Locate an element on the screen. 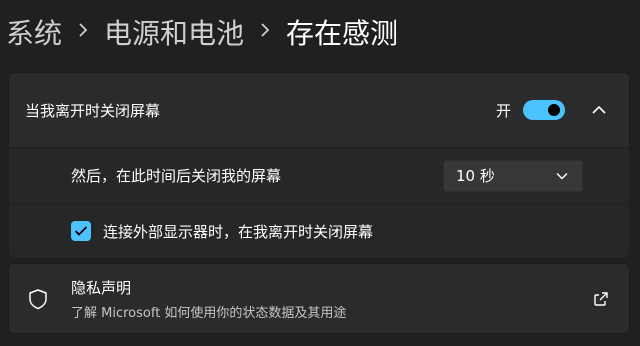 This screenshot has width=640, height=346. toggle-knob is located at coordinates (554, 110).